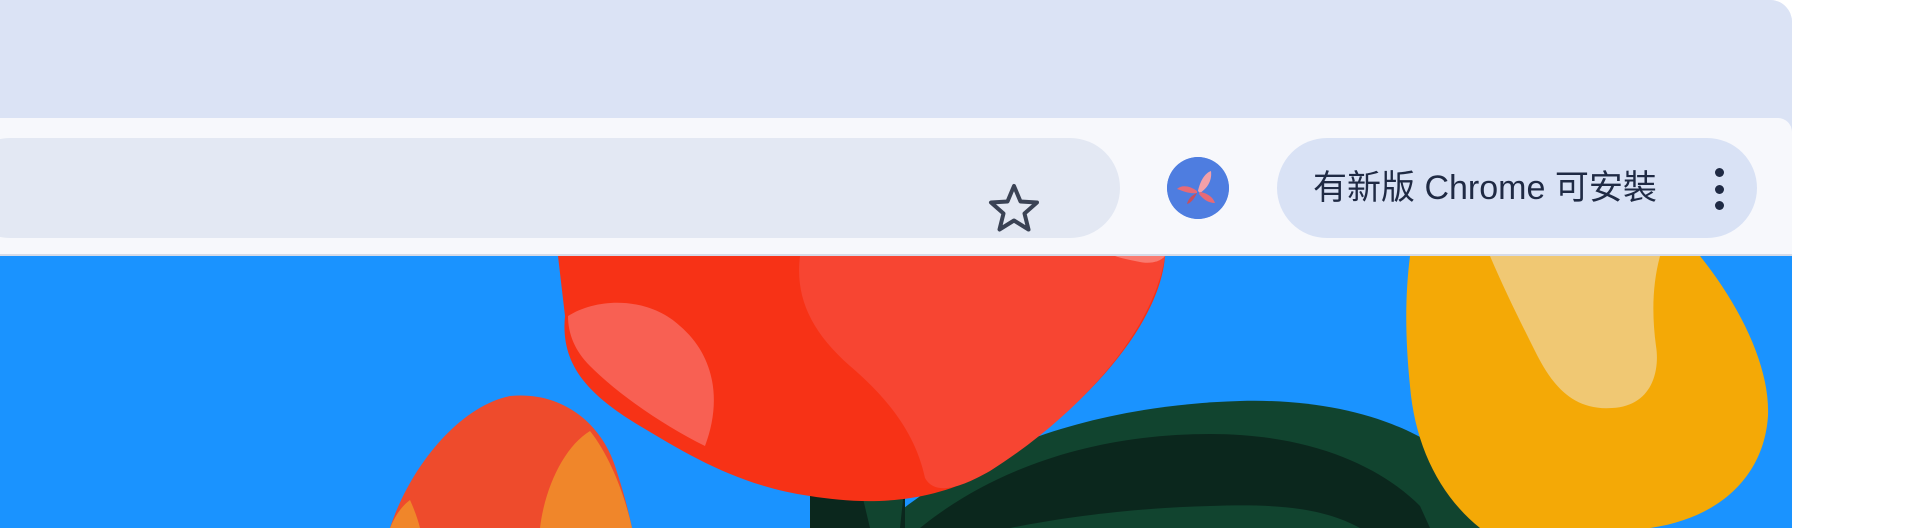  What do you see at coordinates (560, 188) in the screenshot?
I see `address-bar` at bounding box center [560, 188].